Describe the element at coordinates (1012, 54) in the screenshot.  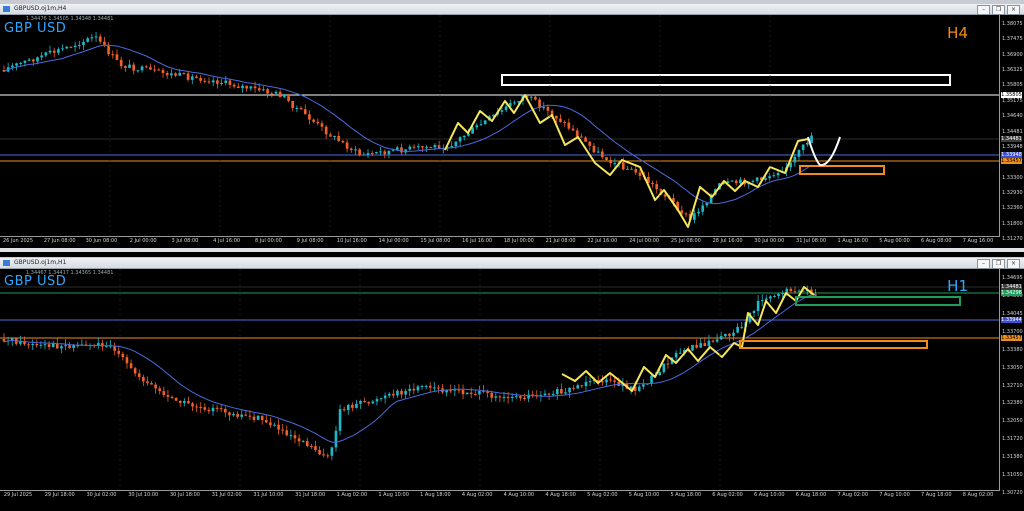
I see `price-tick-label: 1.36900` at that location.